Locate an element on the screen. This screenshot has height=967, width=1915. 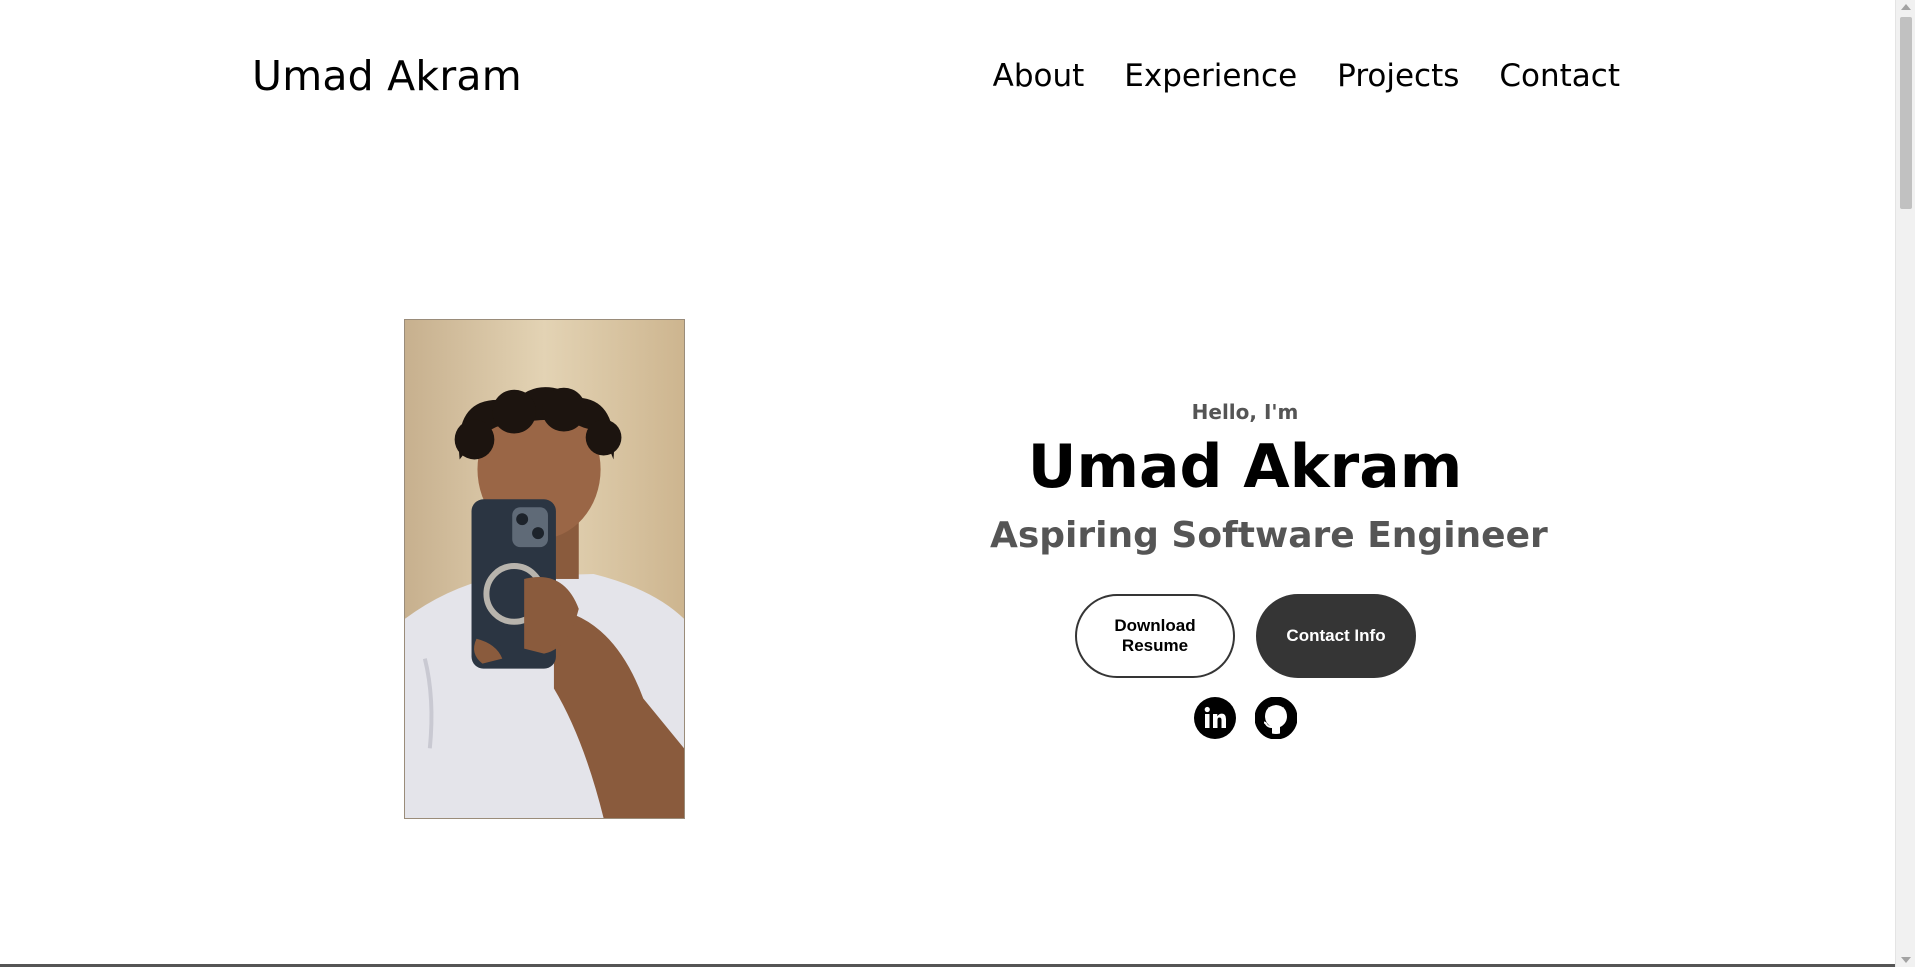
main-nav: About Experience Projects Contact is located at coordinates (1306, 76).